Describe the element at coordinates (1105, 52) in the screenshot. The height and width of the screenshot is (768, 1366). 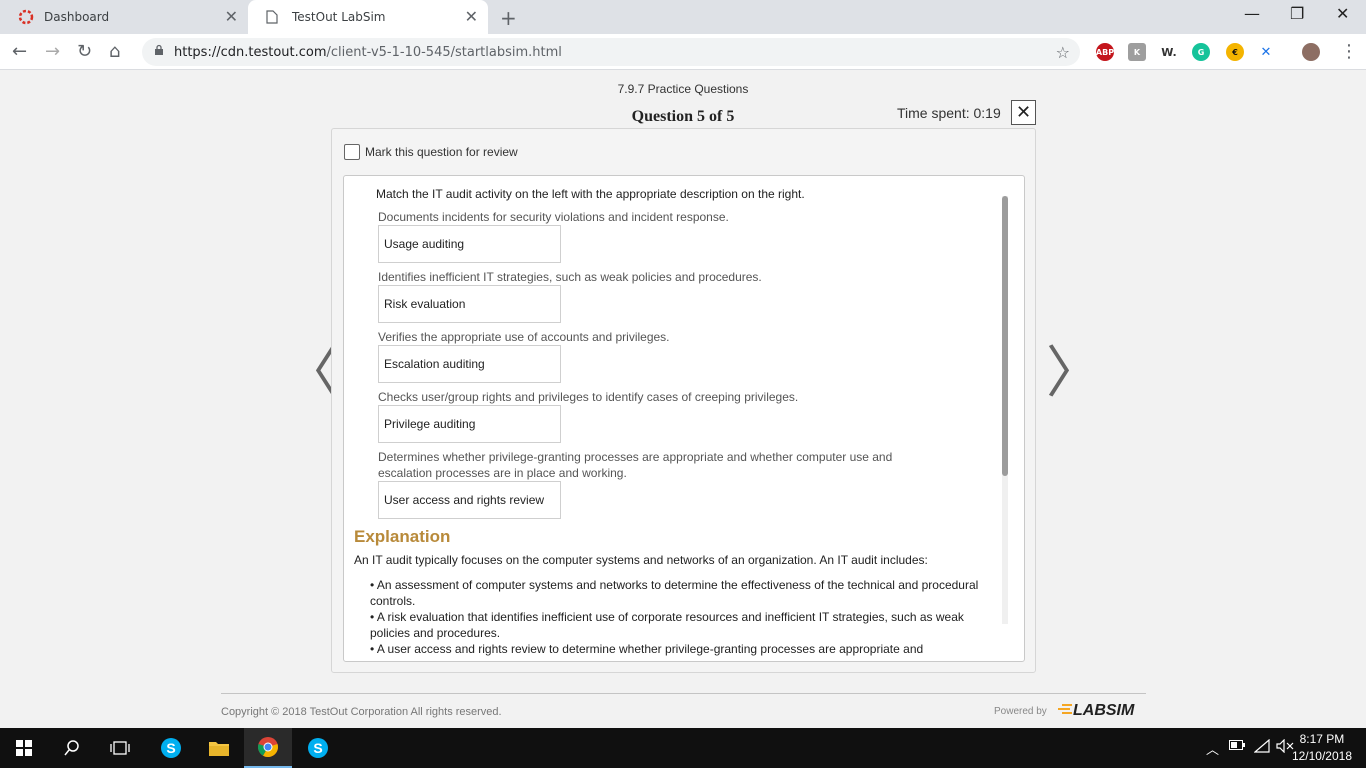
I see `adblock-extension-icon: ABP` at that location.